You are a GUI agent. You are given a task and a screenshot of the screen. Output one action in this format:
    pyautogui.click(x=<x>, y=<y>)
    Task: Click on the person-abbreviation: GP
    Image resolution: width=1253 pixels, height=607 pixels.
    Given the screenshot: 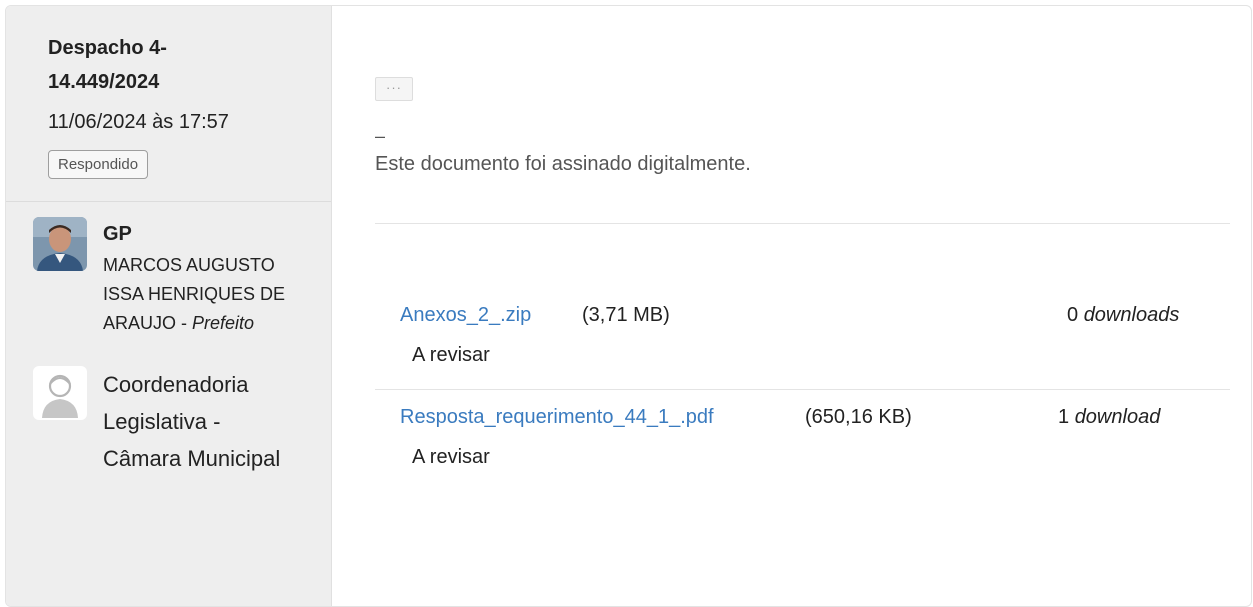 What is the action you would take?
    pyautogui.click(x=117, y=234)
    